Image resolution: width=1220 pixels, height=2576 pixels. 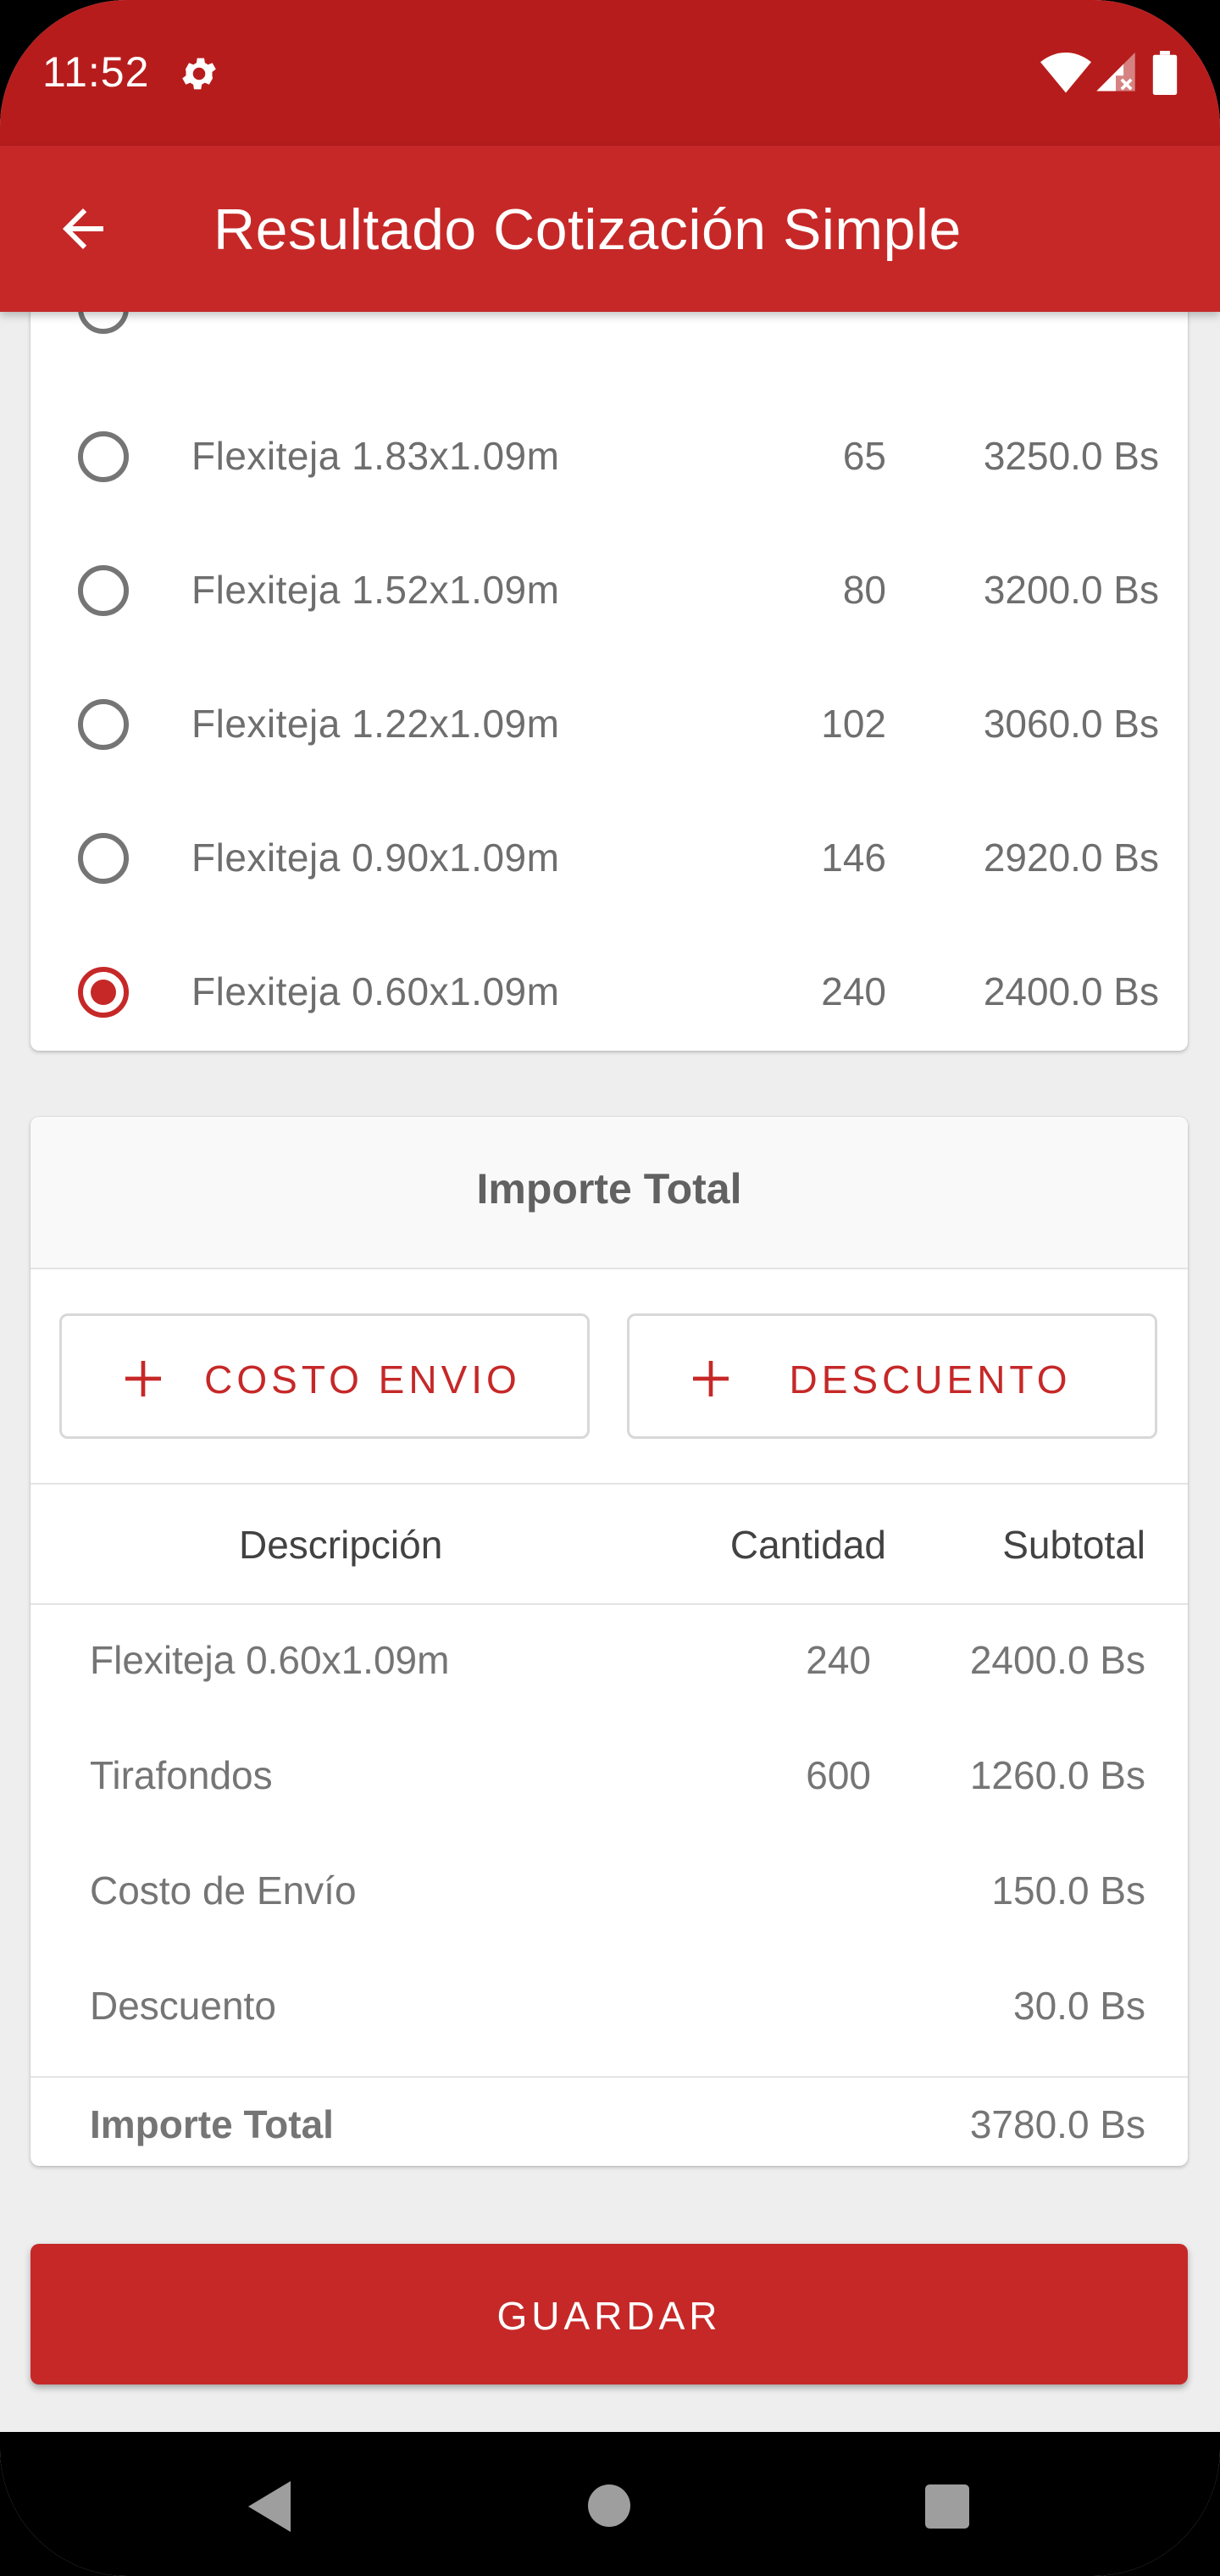 What do you see at coordinates (609, 989) in the screenshot?
I see `option-row-selected: Flexiteja 0.60x1.09m 240 2400.0 Bs` at bounding box center [609, 989].